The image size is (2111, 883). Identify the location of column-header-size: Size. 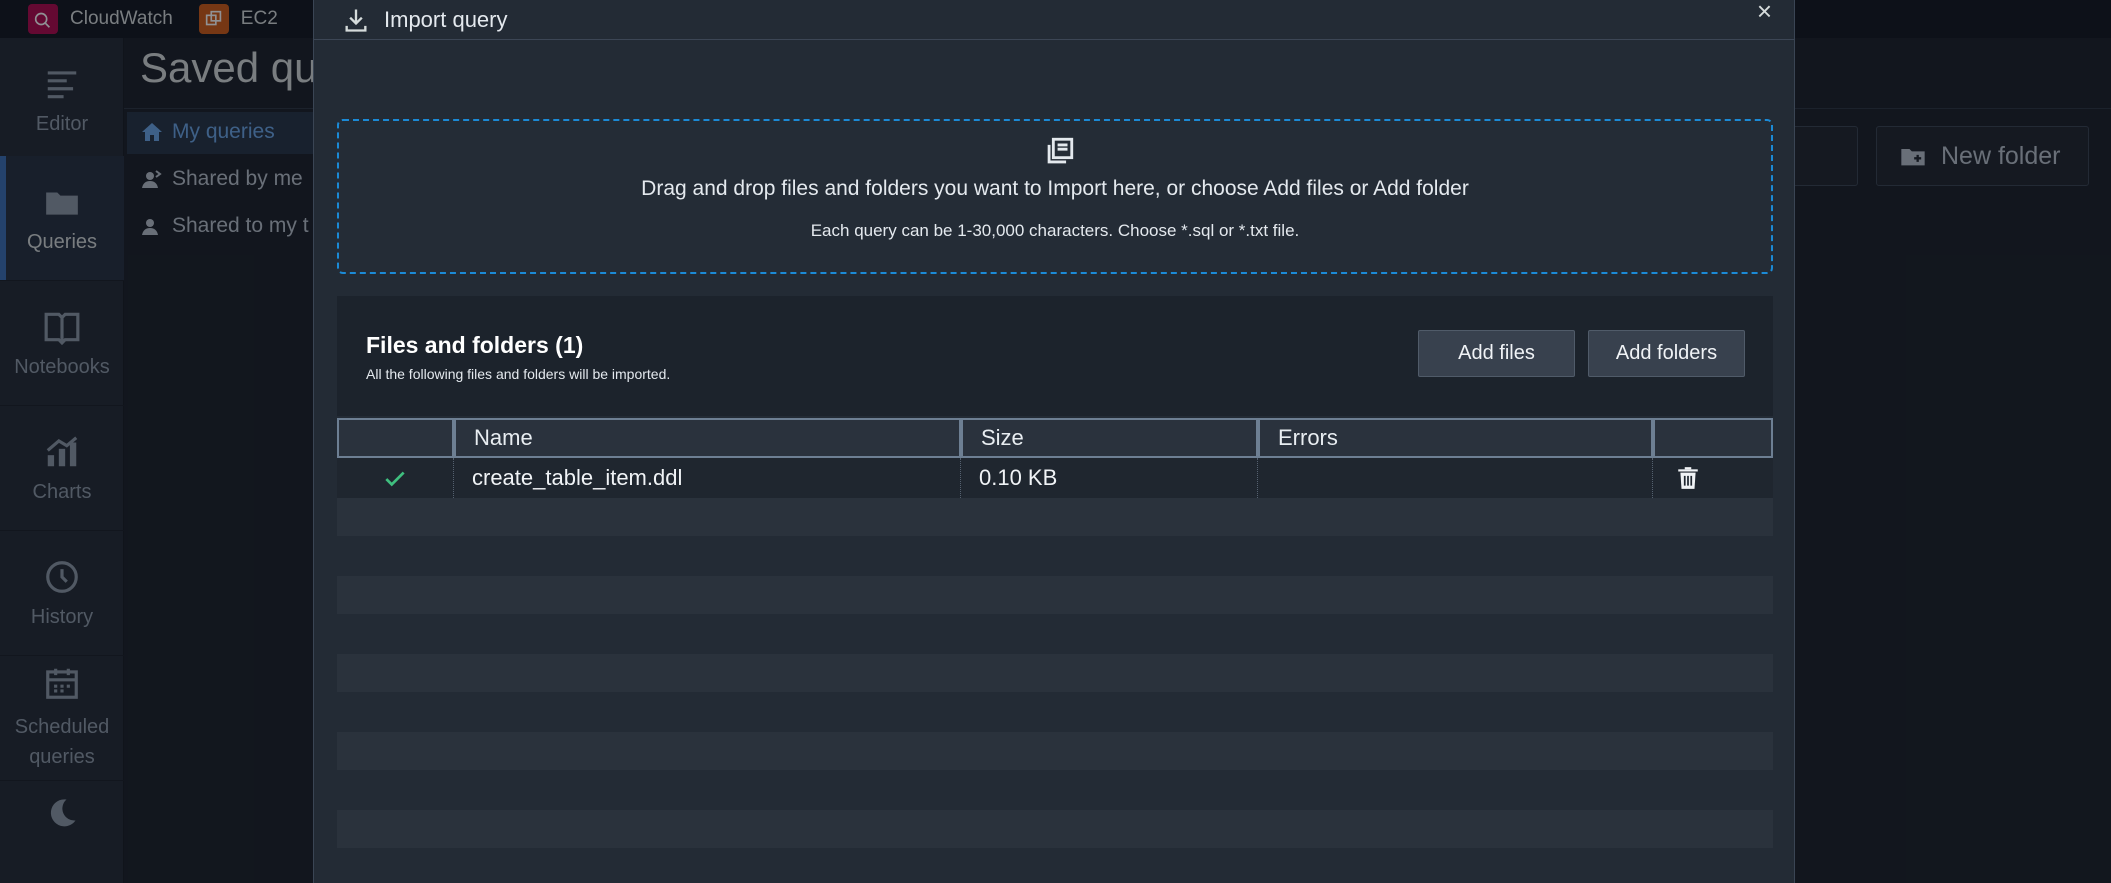
(1109, 438).